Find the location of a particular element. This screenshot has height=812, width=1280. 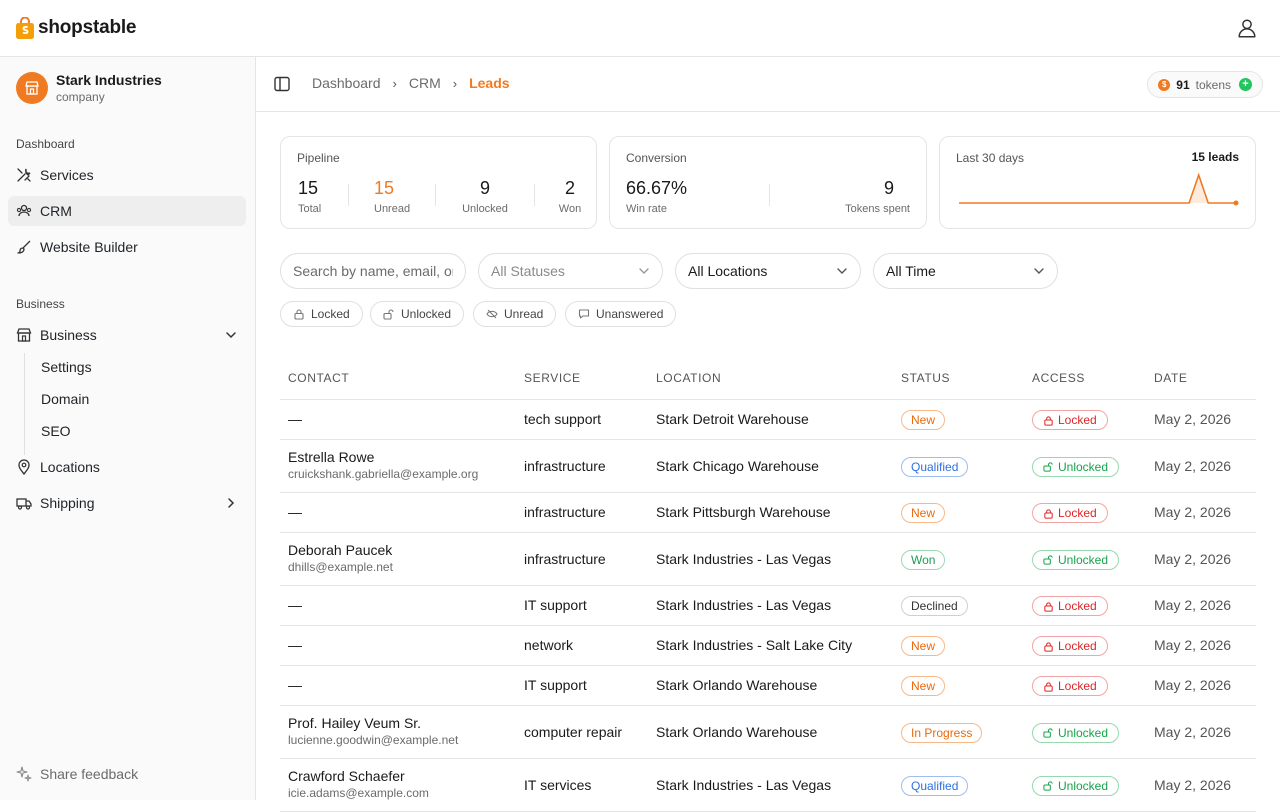

breadcrumb-leads: Leads is located at coordinates (489, 83).